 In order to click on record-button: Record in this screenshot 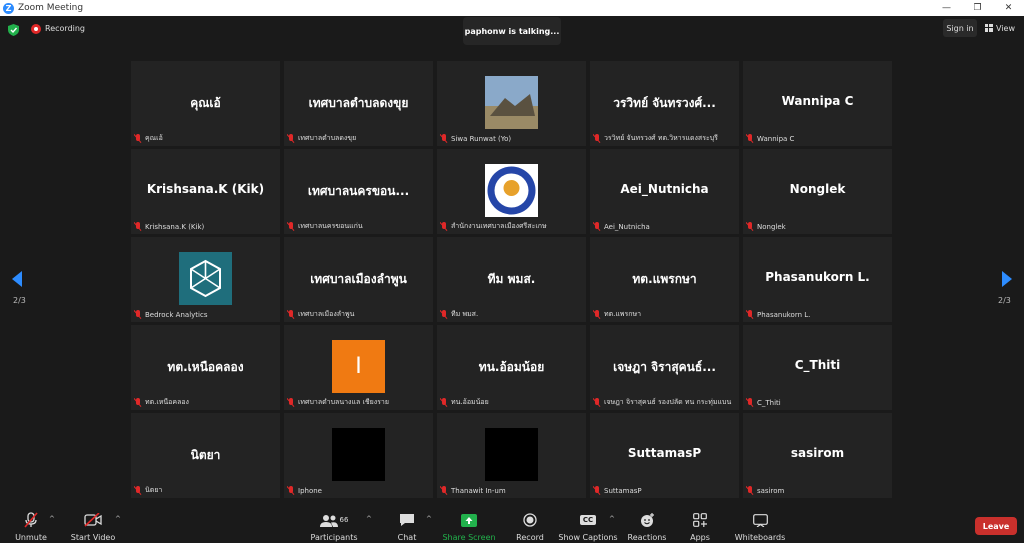, I will do `click(530, 527)`.